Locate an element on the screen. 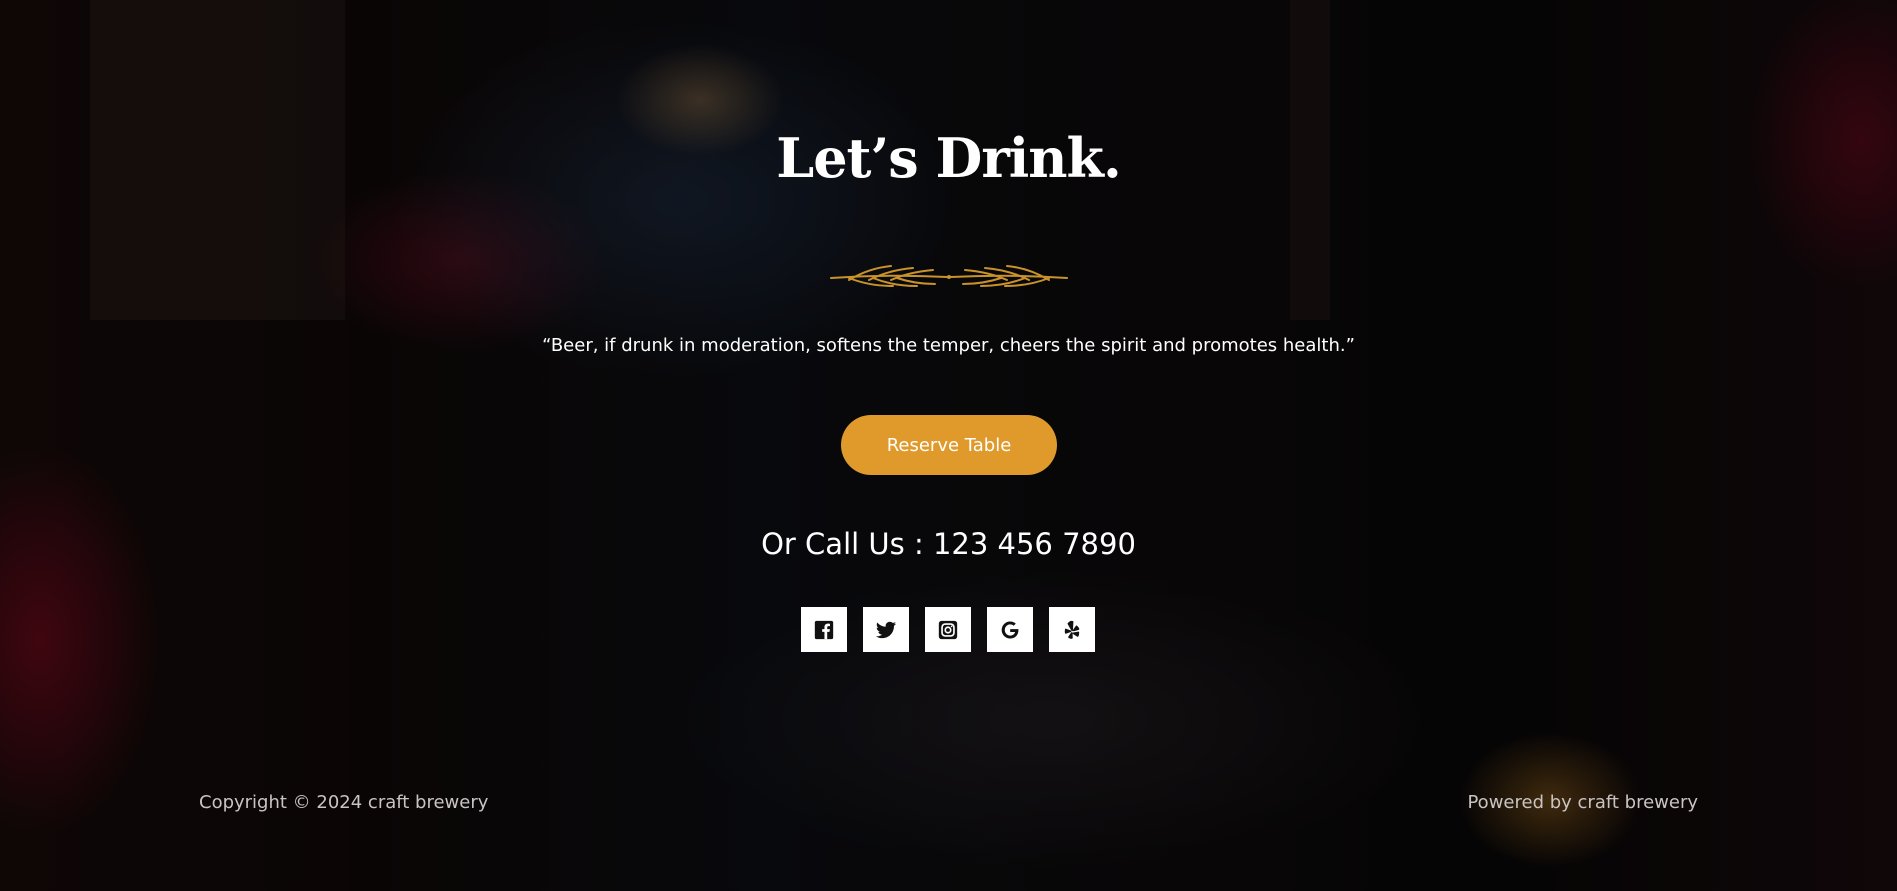 The width and height of the screenshot is (1897, 891). call-us-text: Or Call Us : 123 456 7890 is located at coordinates (948, 544).